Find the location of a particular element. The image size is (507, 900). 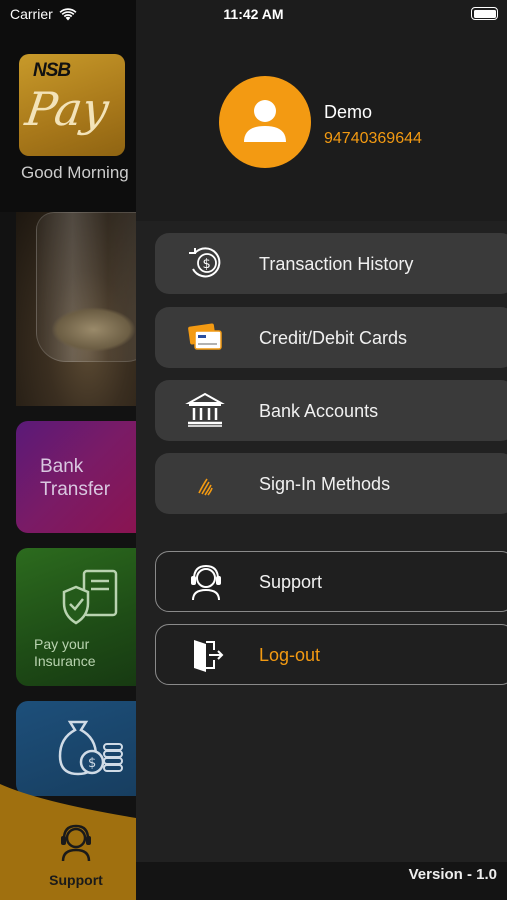

drawer-footer: Version - 1.0 is located at coordinates (321, 881).